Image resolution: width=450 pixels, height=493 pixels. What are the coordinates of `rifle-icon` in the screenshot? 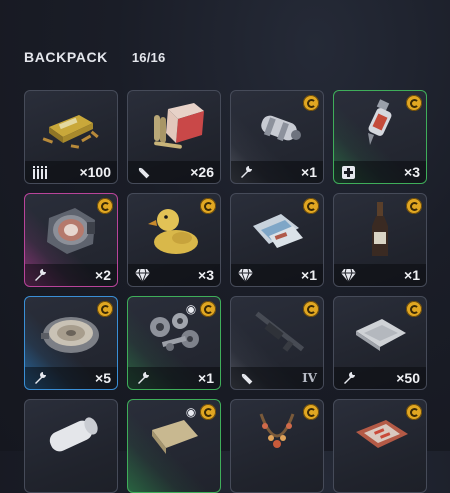 It's located at (280, 331).